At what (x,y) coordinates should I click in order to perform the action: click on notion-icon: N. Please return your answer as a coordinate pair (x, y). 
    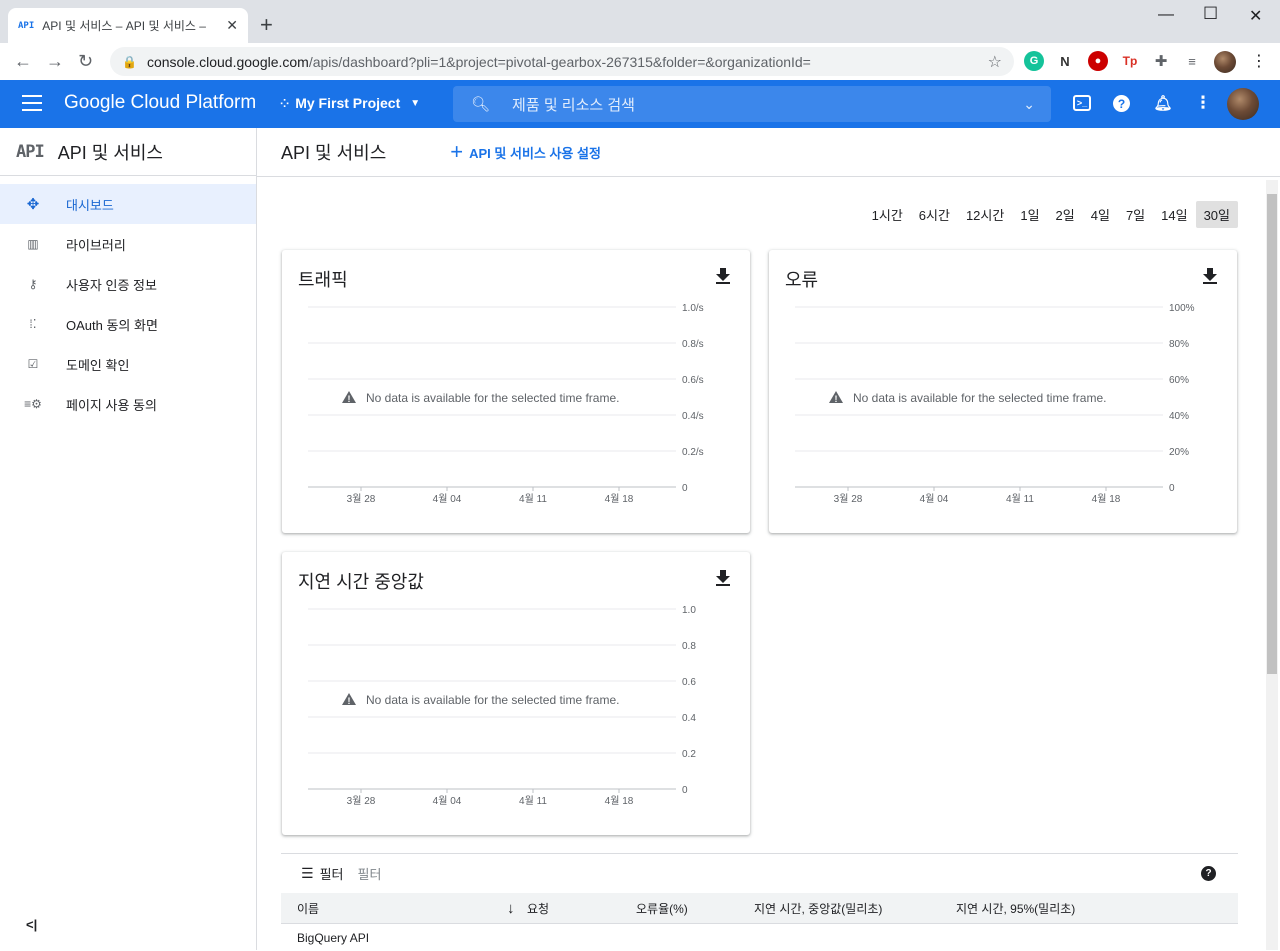
    Looking at the image, I should click on (1065, 61).